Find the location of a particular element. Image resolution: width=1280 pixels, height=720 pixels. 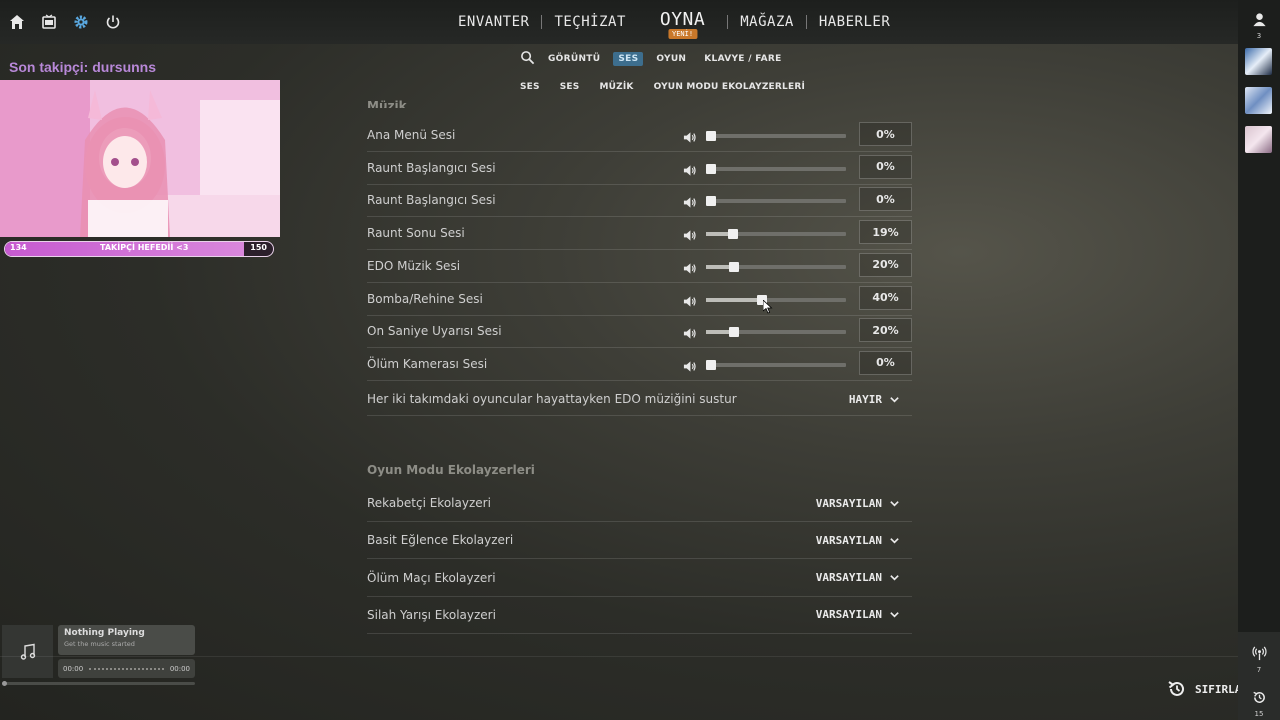

power-icon is located at coordinates (113, 22).